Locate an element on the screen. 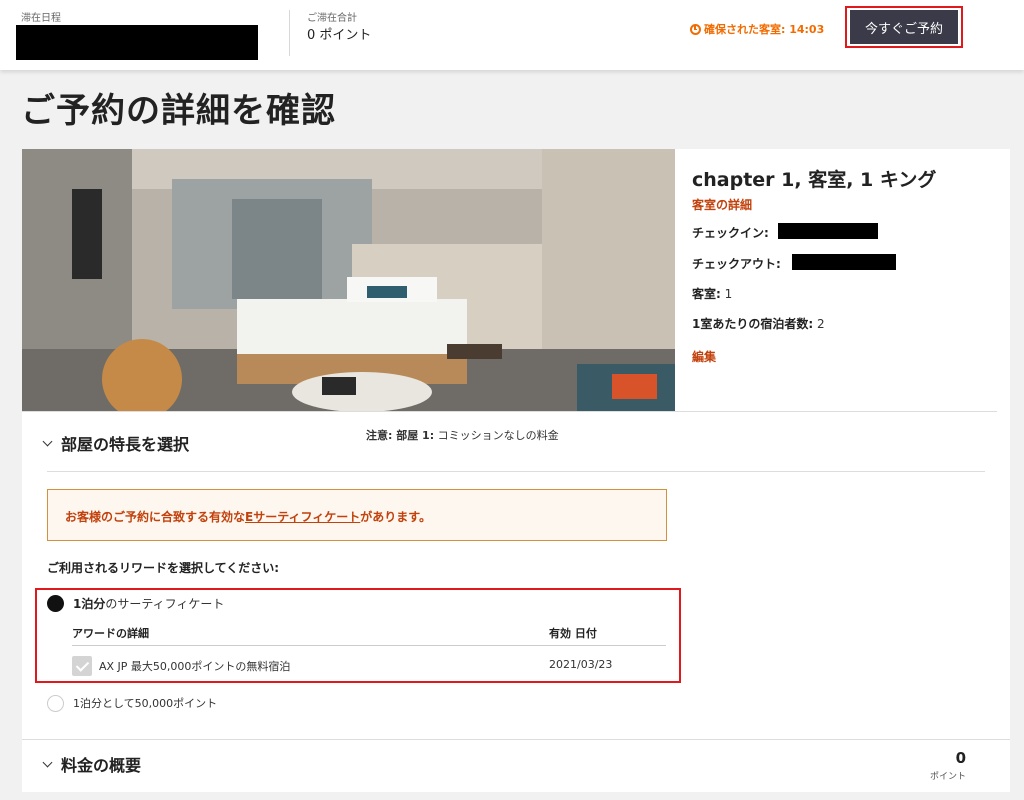 Image resolution: width=1024 pixels, height=800 pixels. stay-dates-label: 滞在日程 is located at coordinates (41, 18).